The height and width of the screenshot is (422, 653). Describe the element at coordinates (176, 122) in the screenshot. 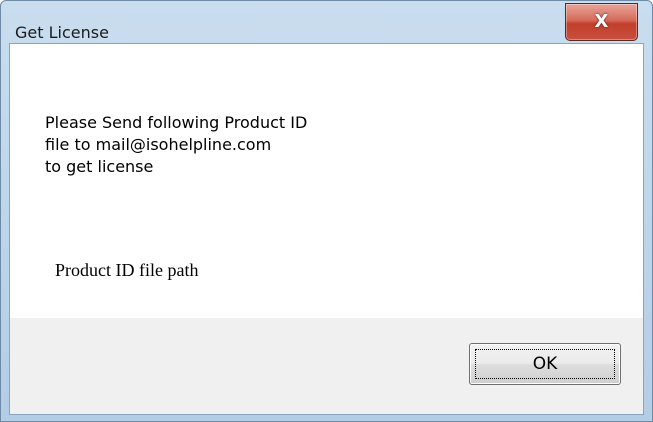

I see `instruction-line-1: Please Send following Product ID` at that location.